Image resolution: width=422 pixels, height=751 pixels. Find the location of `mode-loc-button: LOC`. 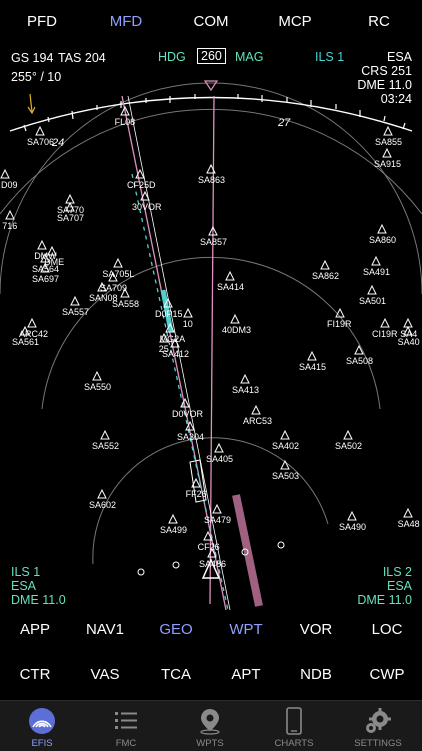

mode-loc-button: LOC is located at coordinates (387, 629).